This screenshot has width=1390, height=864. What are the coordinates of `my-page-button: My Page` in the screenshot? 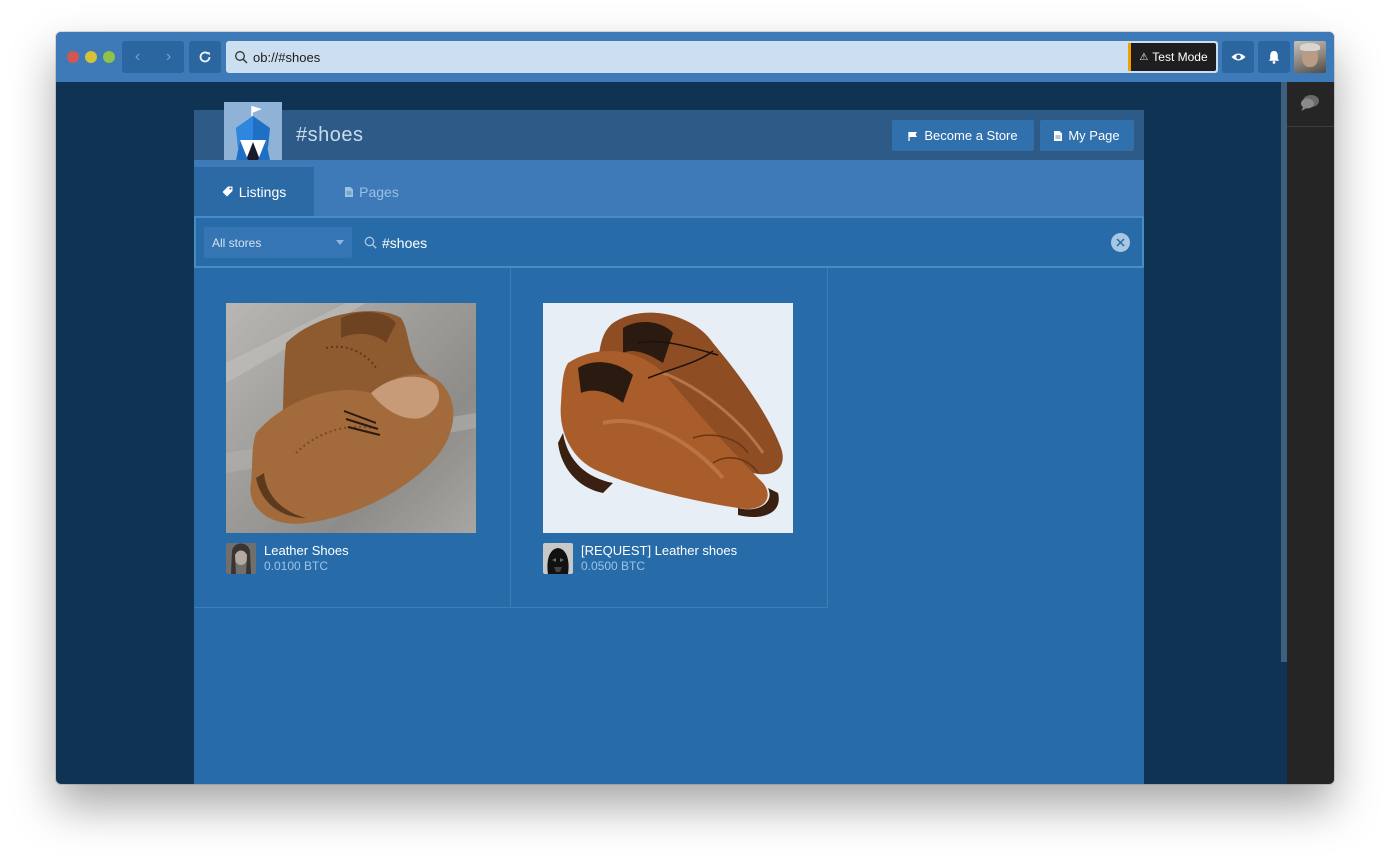 It's located at (1087, 135).